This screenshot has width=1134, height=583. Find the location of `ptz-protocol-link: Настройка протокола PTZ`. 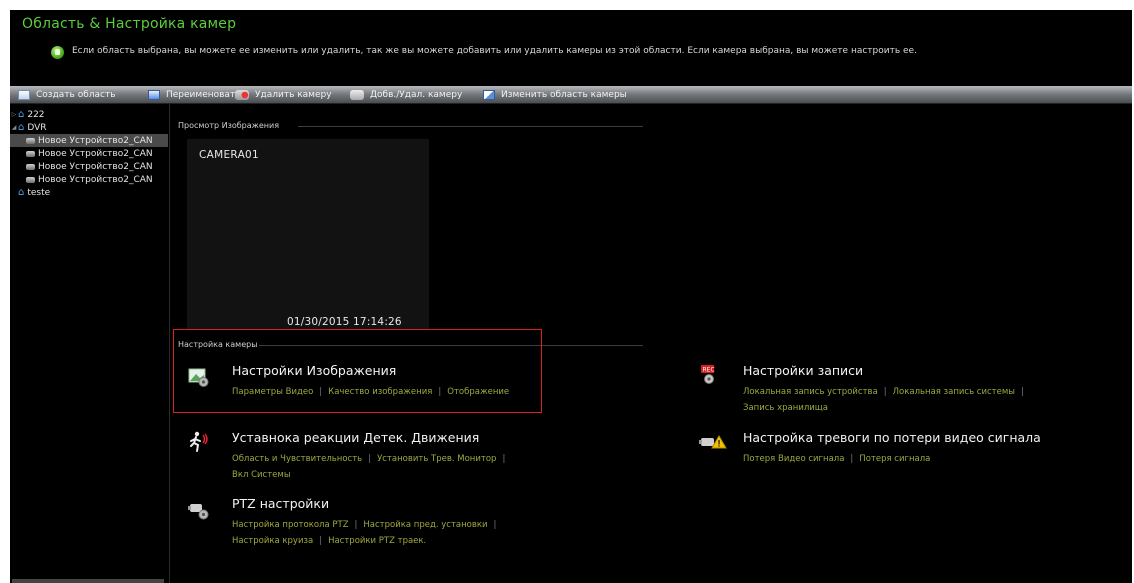

ptz-protocol-link: Настройка протокола PTZ is located at coordinates (290, 525).